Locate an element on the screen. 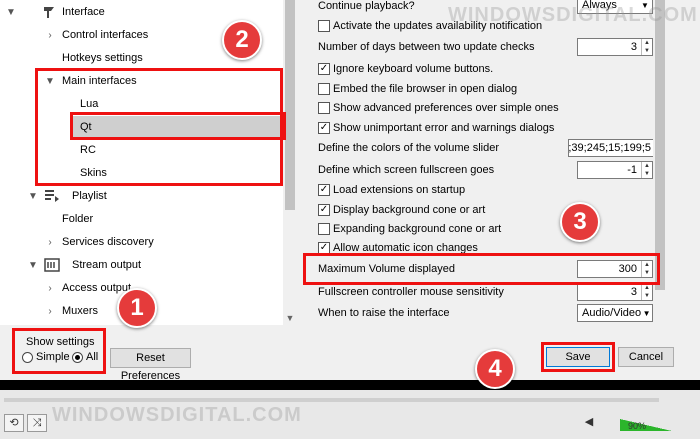  tree-item-stream-output: ▼ Stream output is located at coordinates (141, 265).